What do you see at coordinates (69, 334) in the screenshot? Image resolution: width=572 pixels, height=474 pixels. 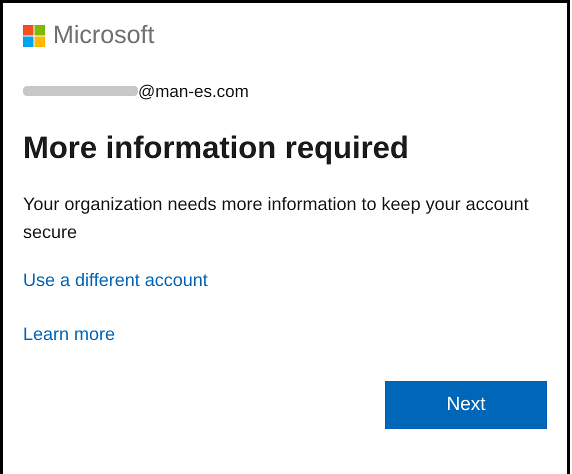 I see `learn-more-link: Learn more` at bounding box center [69, 334].